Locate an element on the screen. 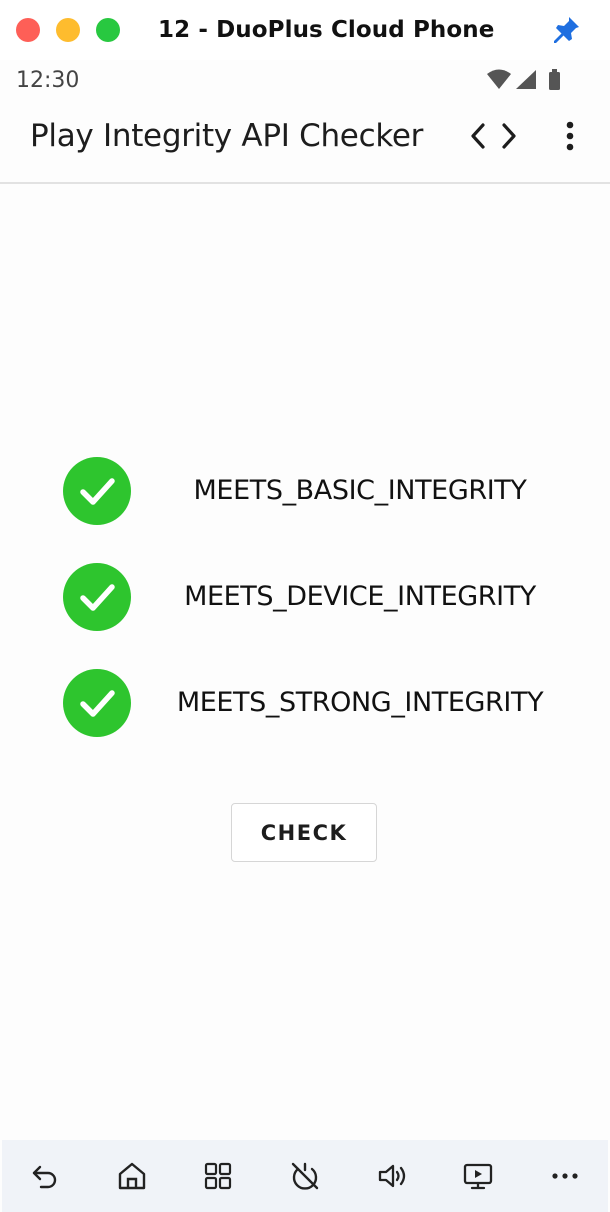 This screenshot has width=610, height=1212. result-label: MEETS_BASIC_INTEGRITY is located at coordinates (360, 490).